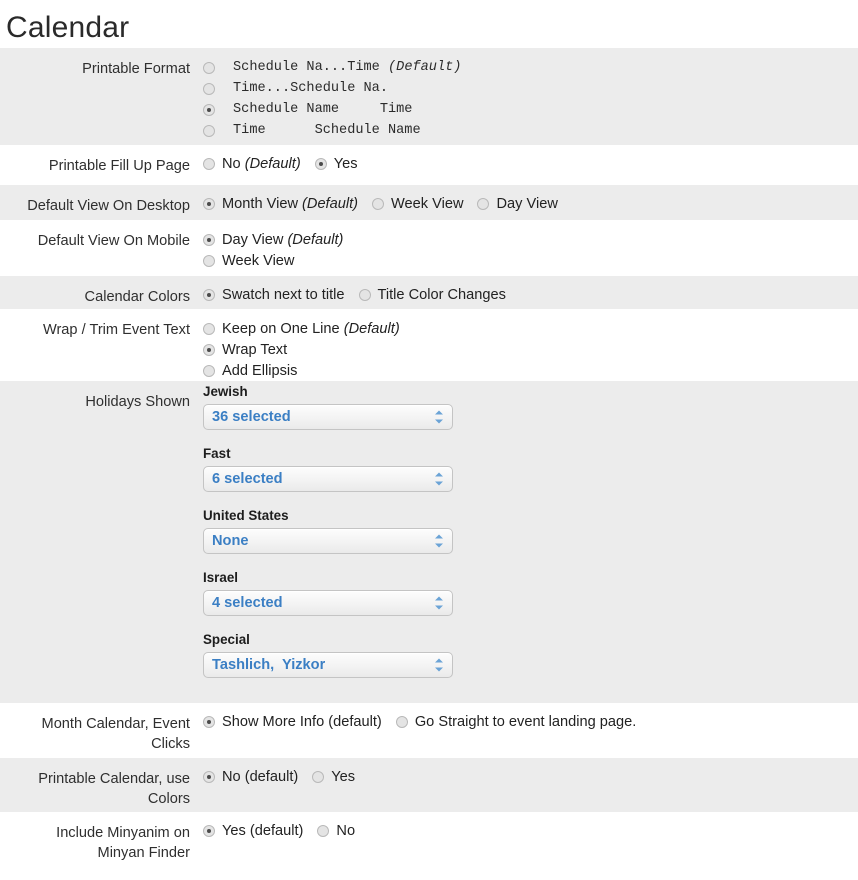  What do you see at coordinates (217, 453) in the screenshot?
I see `holiday-group-title: Fast` at bounding box center [217, 453].